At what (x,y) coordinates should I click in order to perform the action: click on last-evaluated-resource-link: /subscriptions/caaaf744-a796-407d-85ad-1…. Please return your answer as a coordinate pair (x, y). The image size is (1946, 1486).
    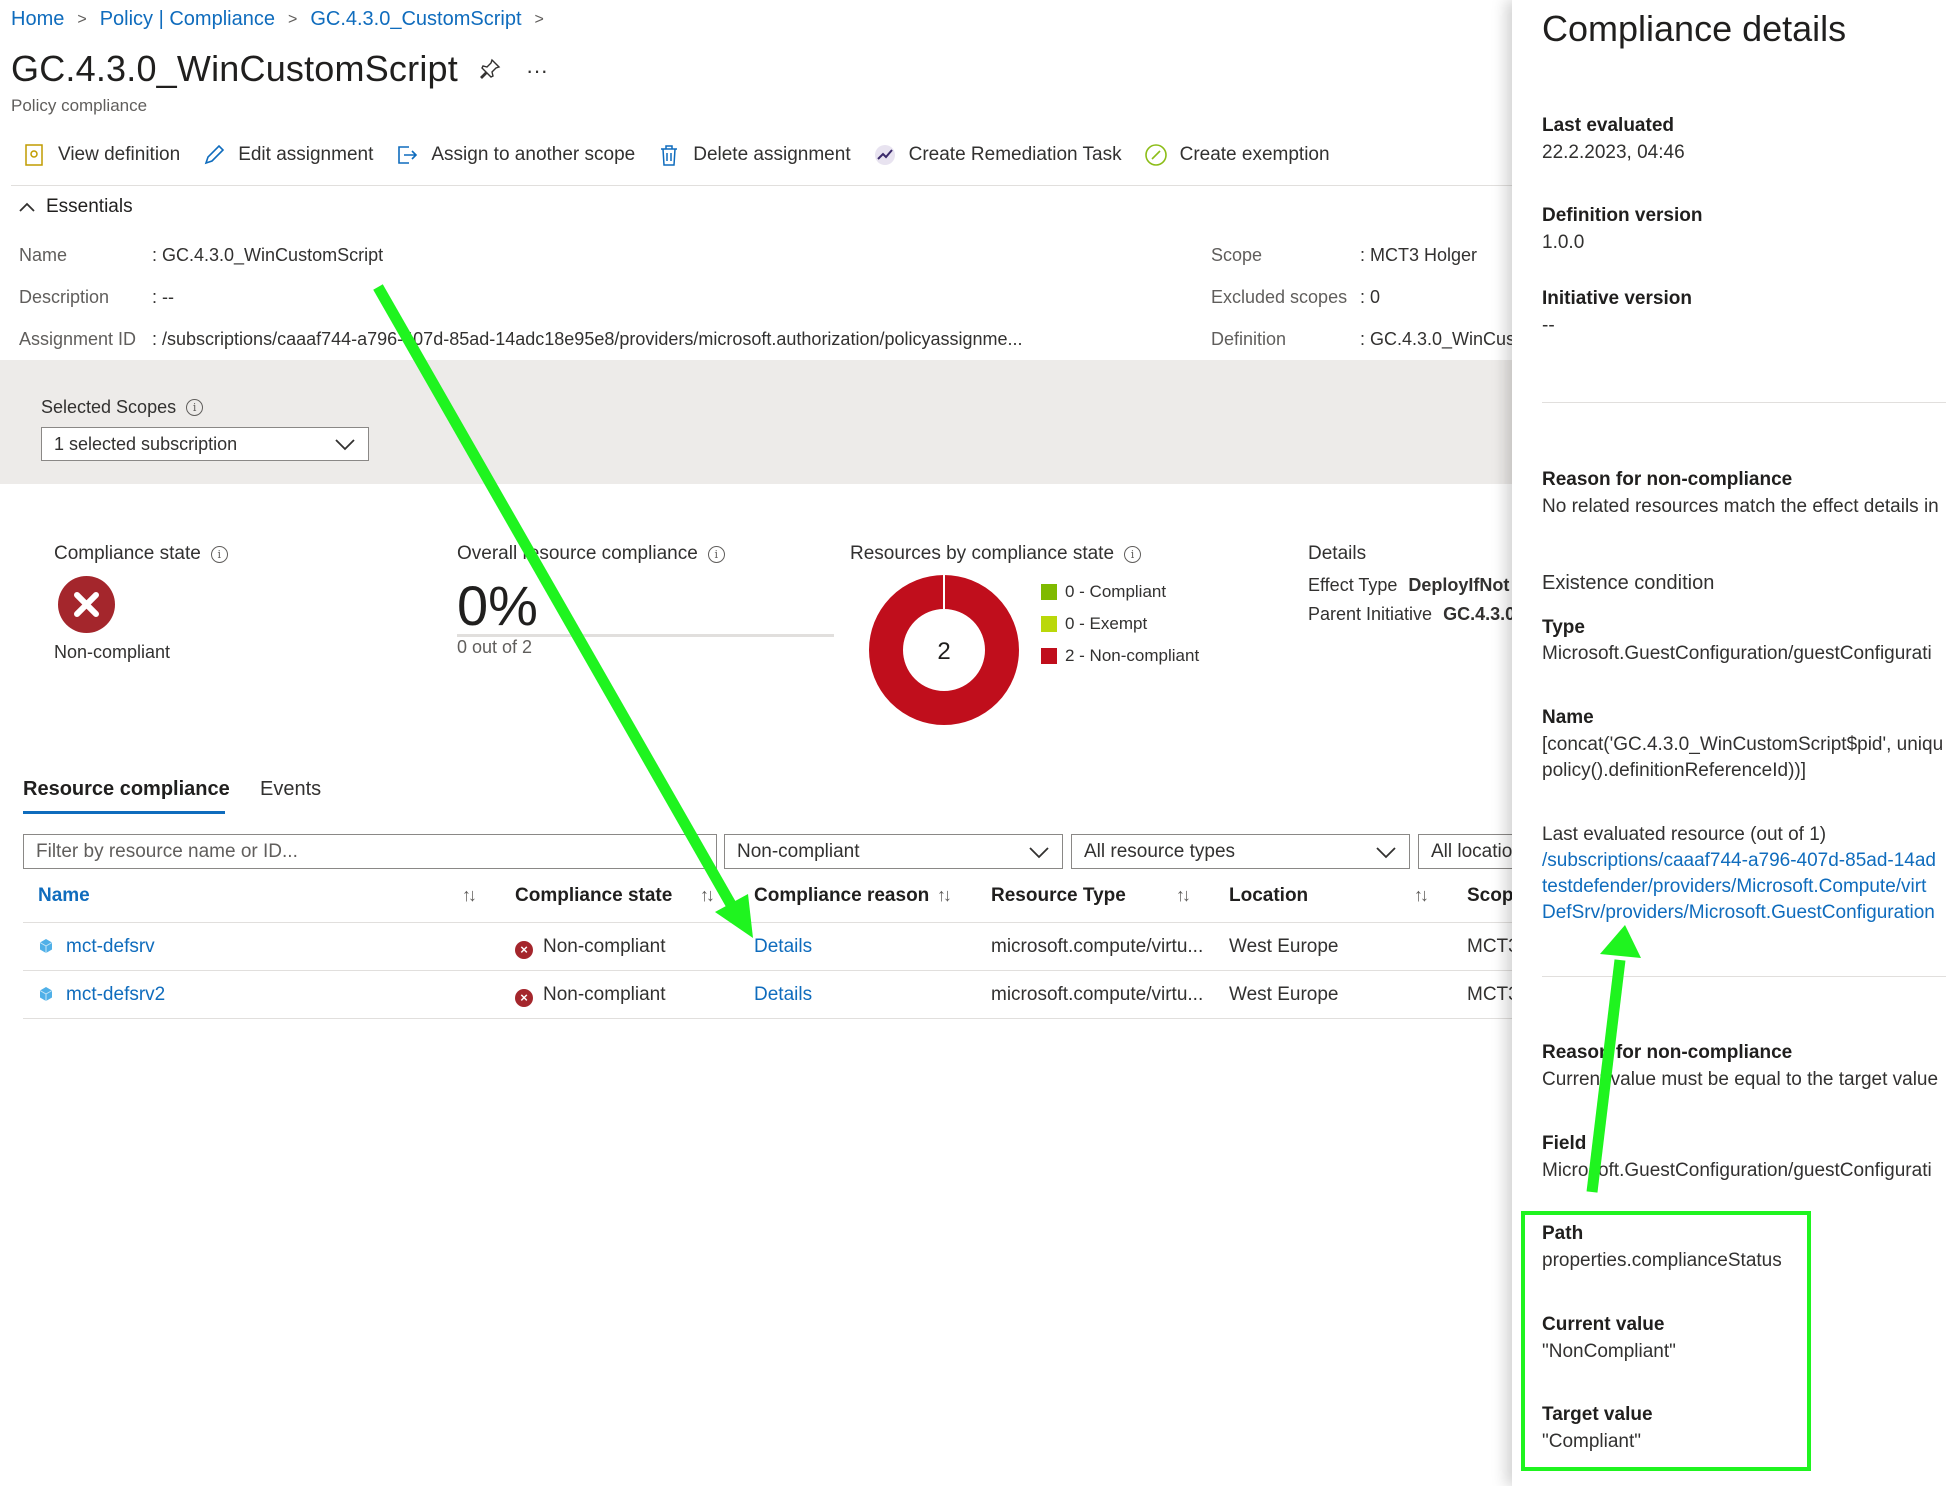
    Looking at the image, I should click on (1739, 861).